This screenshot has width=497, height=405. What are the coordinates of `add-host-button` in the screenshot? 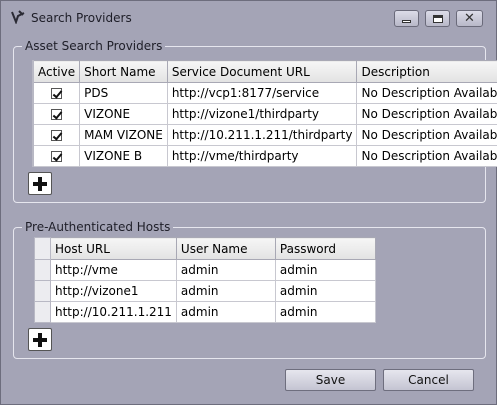 It's located at (40, 339).